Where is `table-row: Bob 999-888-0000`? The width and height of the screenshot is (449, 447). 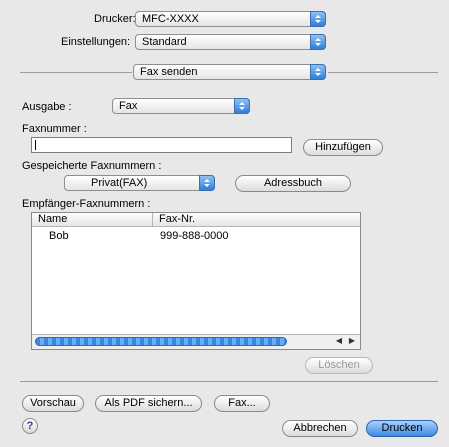 table-row: Bob 999-888-0000 is located at coordinates (196, 236).